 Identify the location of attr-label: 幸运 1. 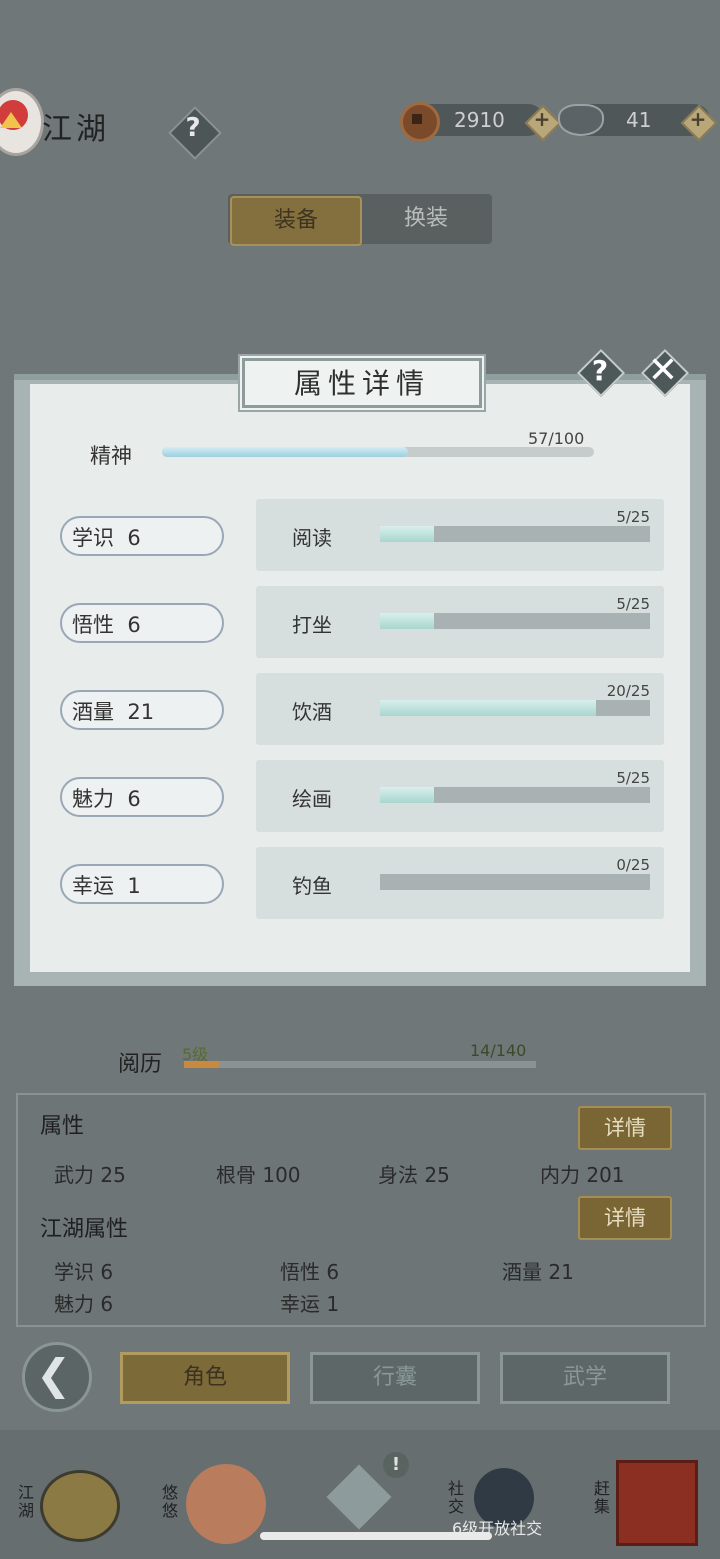
(106, 886).